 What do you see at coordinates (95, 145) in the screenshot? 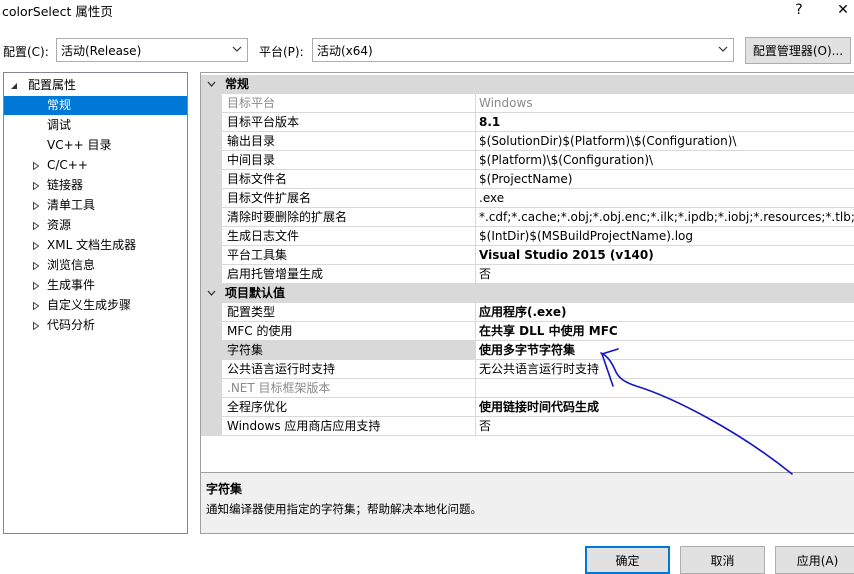
I see `tree-item: VC++ 目录` at bounding box center [95, 145].